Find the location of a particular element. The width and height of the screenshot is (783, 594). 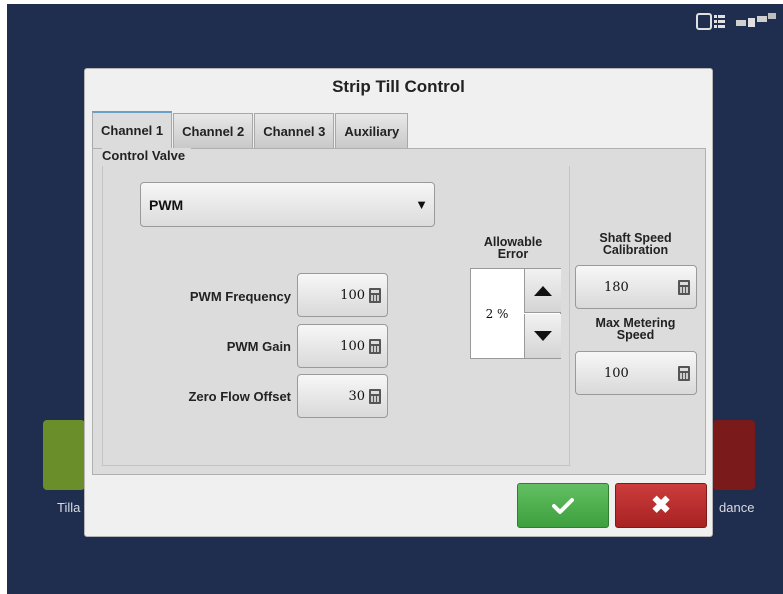

arrow-up-icon is located at coordinates (543, 290).